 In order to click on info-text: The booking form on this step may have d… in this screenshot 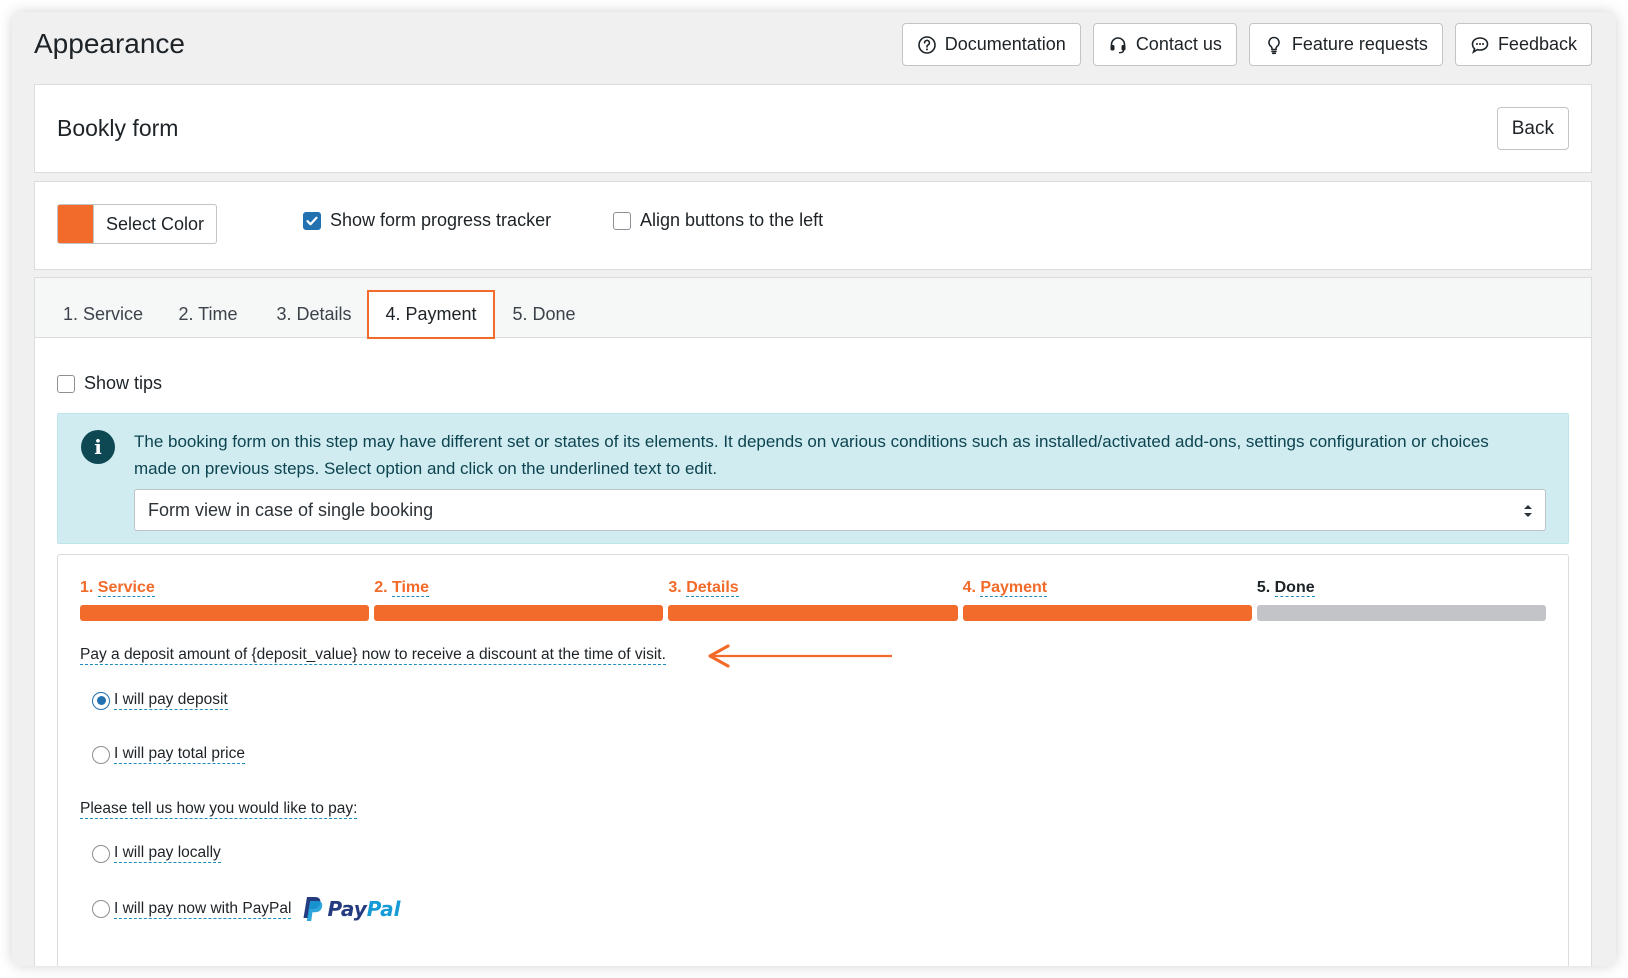, I will do `click(811, 455)`.